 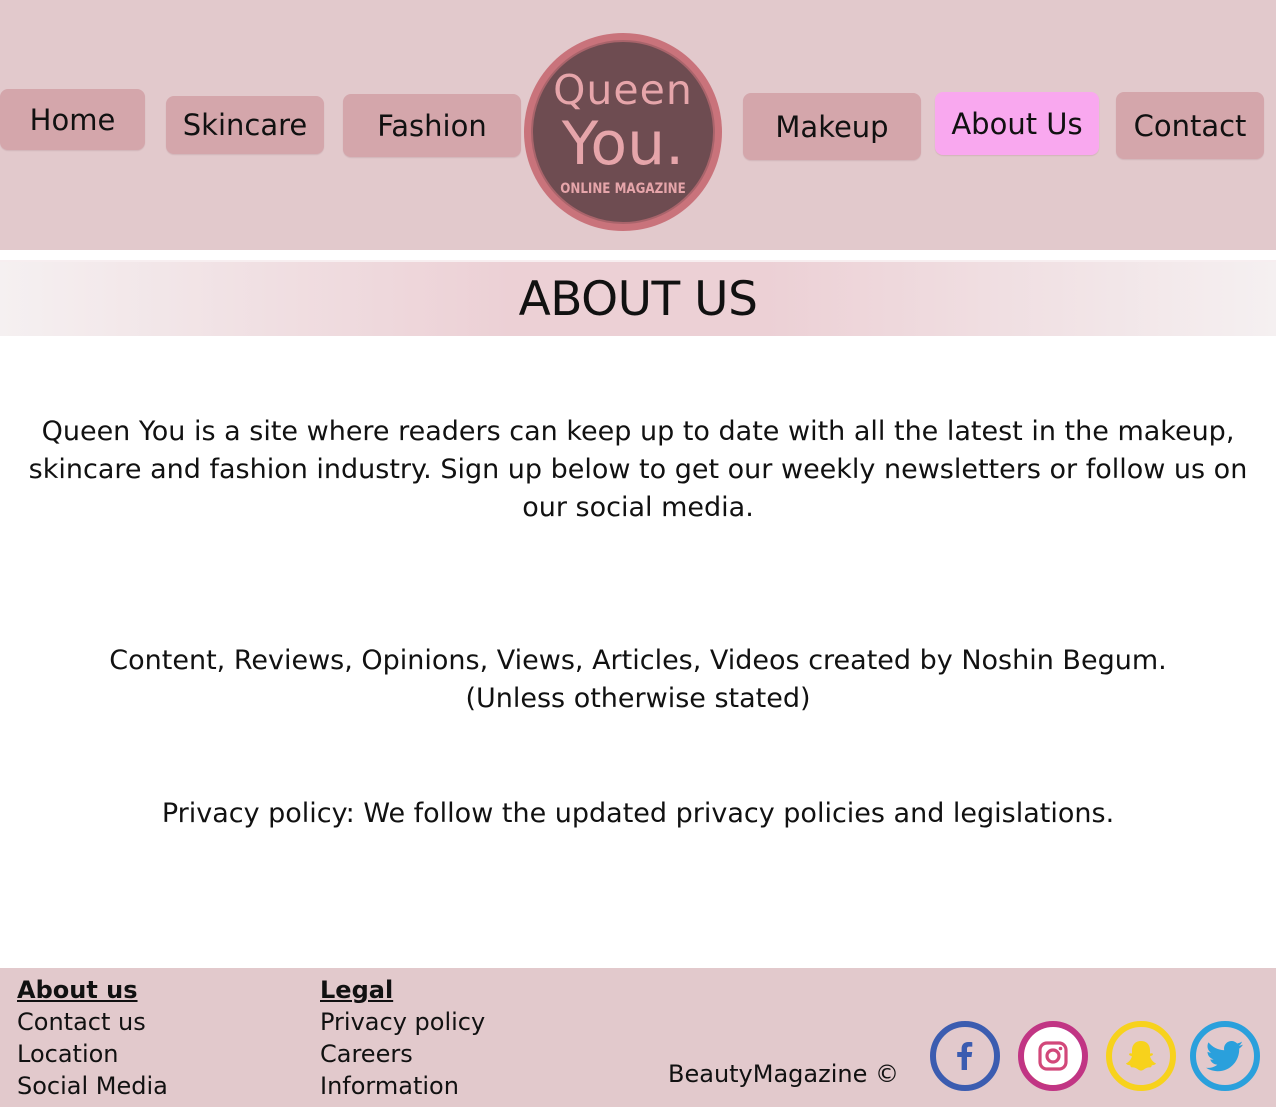 I want to click on nav-contact-label: Contact, so click(x=1190, y=125).